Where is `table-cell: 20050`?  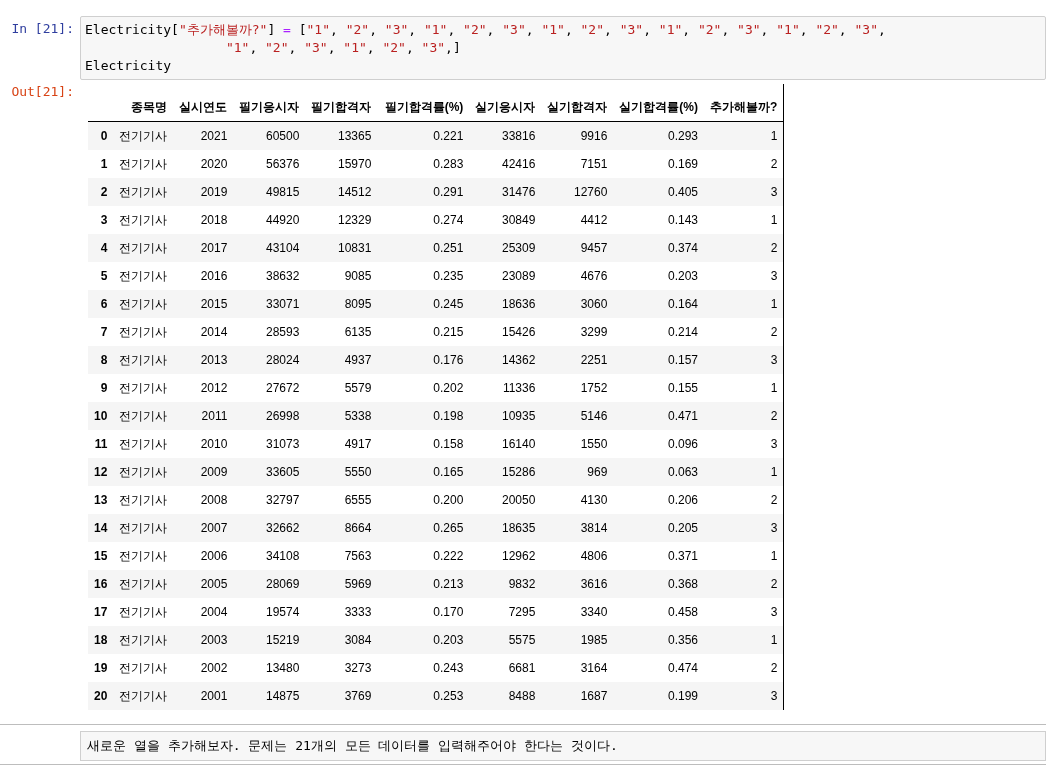
table-cell: 20050 is located at coordinates (505, 500).